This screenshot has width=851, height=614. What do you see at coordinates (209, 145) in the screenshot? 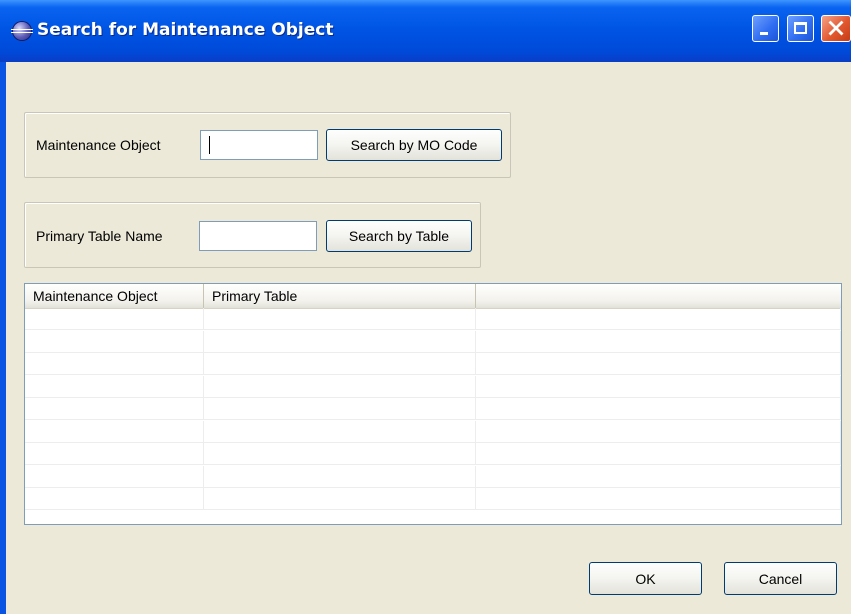
I see `text-caret` at bounding box center [209, 145].